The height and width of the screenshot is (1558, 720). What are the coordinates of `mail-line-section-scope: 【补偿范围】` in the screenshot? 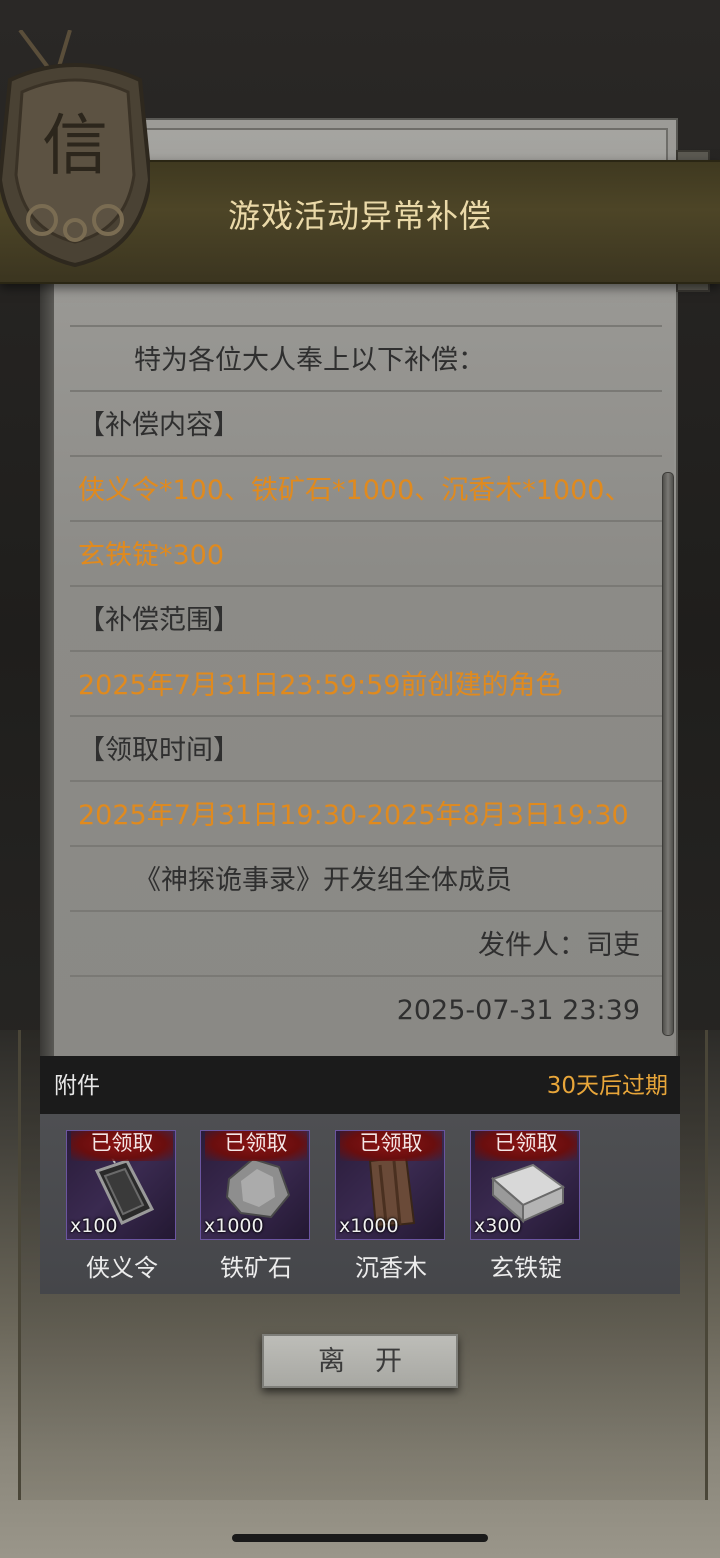 It's located at (366, 617).